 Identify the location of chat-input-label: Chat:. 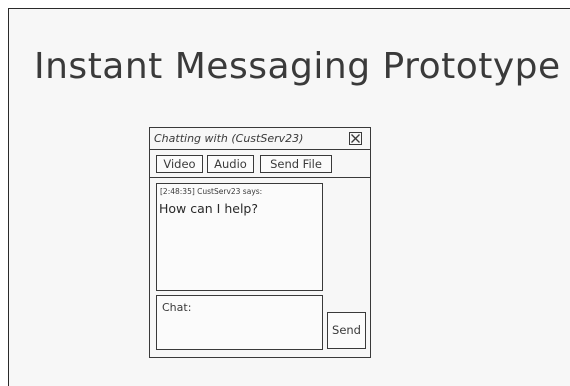
(177, 307).